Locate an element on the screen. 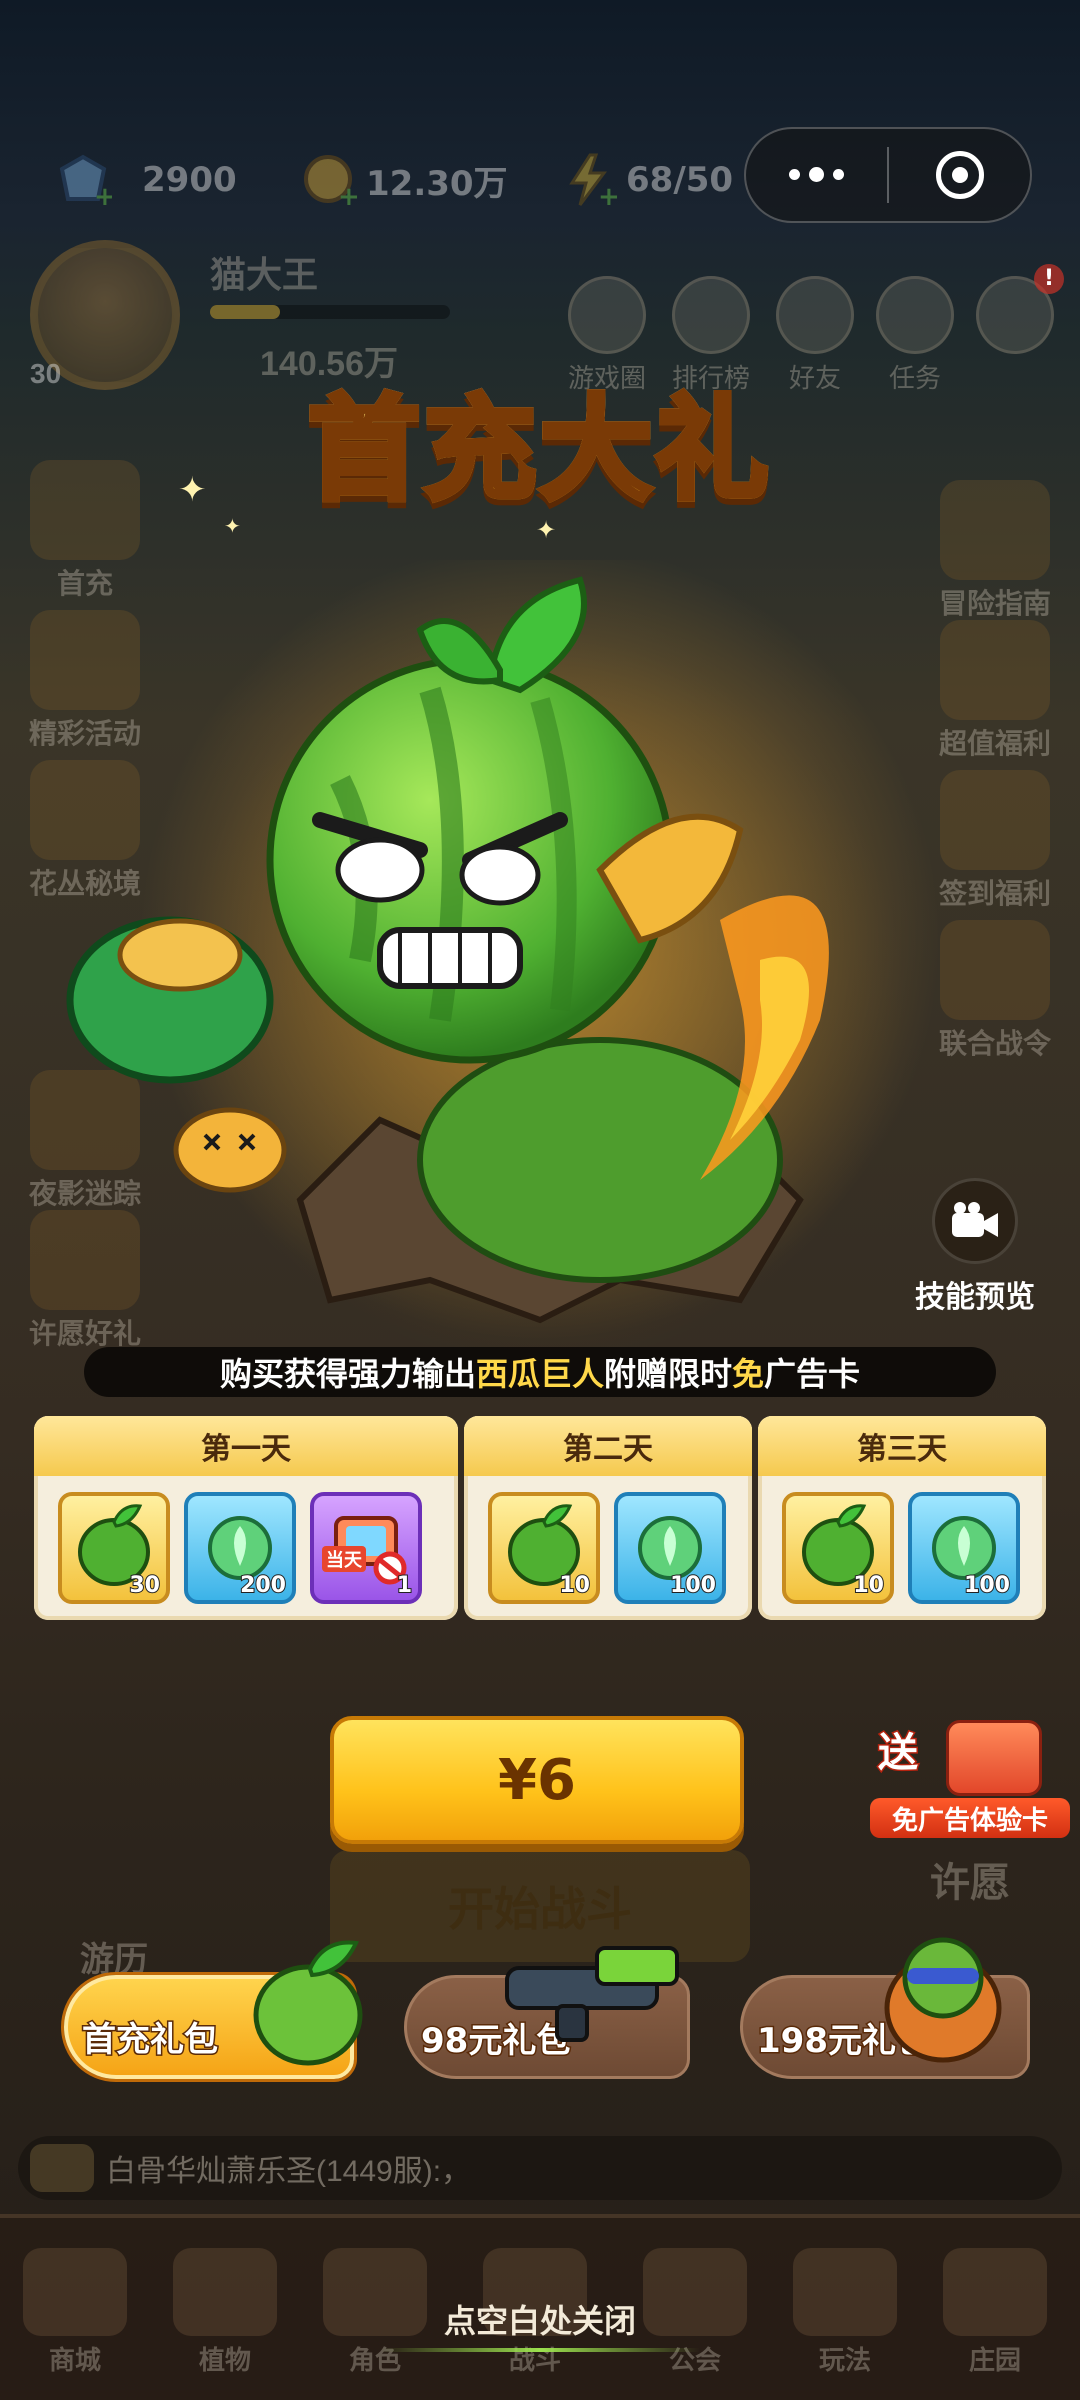 This screenshot has width=1080, height=2400. energy-value: 68/50 is located at coordinates (680, 180).